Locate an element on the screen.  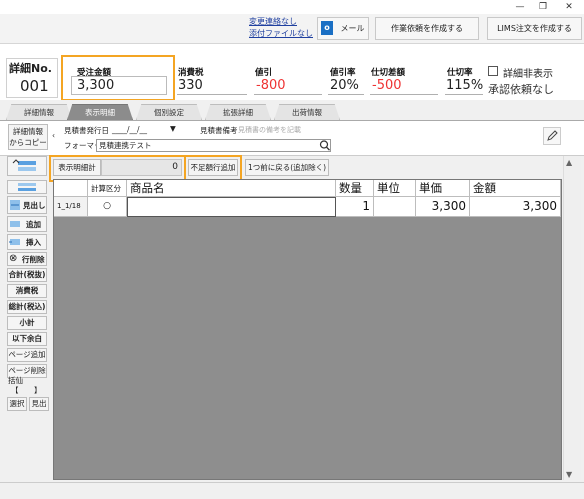
grid-cell-qty: 1 is located at coordinates (355, 207).